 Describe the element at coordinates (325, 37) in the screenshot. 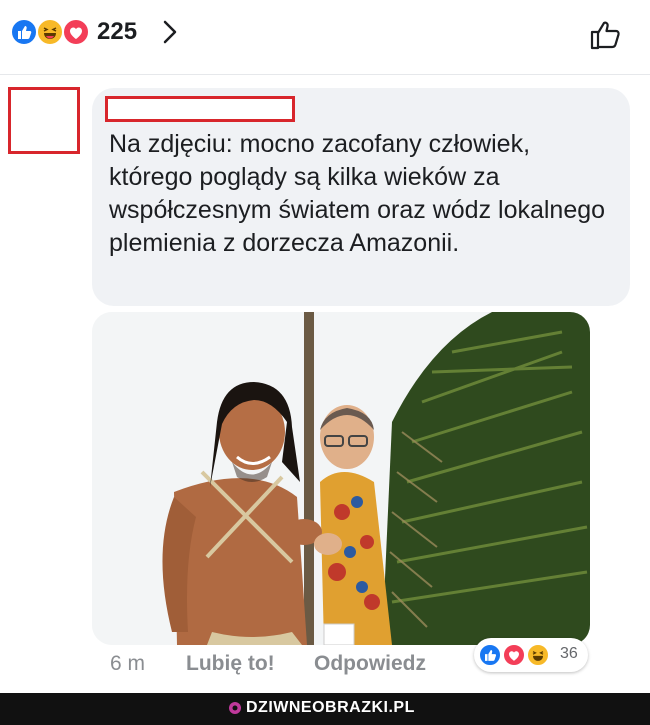

I see `reactions-header: 225` at that location.